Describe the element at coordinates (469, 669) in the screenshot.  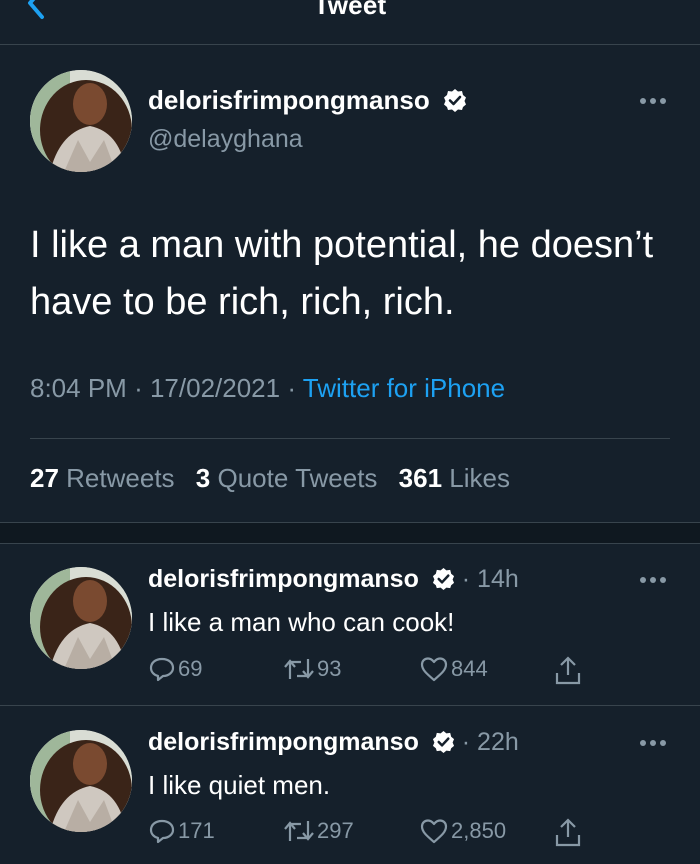
I see `like-count: 844` at that location.